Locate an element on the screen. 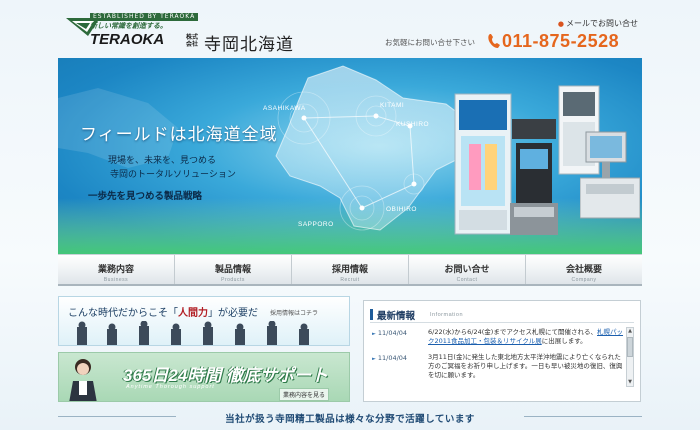 The height and width of the screenshot is (430, 700). nav-sub: Recruit is located at coordinates (350, 280).